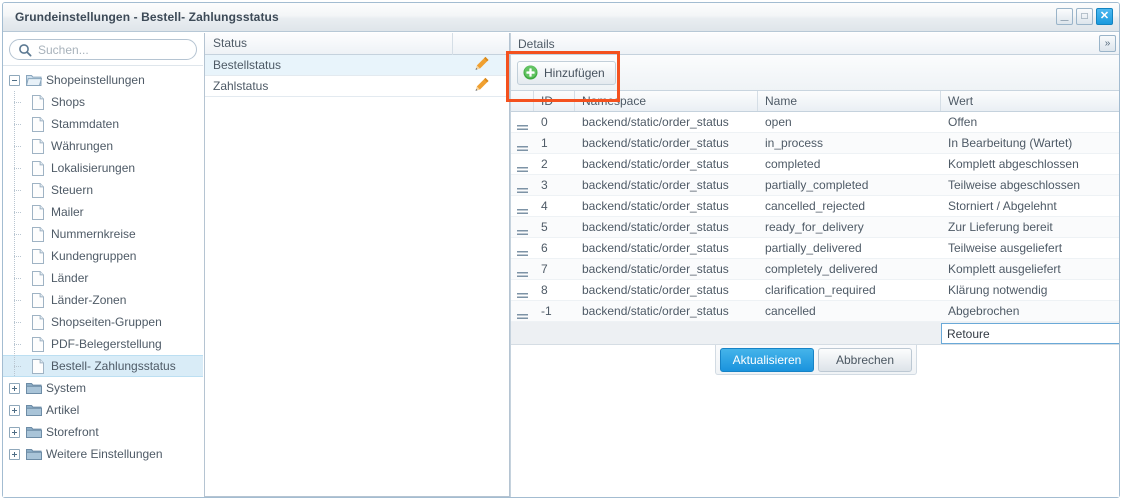 The image size is (1122, 500). Describe the element at coordinates (93, 234) in the screenshot. I see `tree-item-label: Nummernkreise` at that location.